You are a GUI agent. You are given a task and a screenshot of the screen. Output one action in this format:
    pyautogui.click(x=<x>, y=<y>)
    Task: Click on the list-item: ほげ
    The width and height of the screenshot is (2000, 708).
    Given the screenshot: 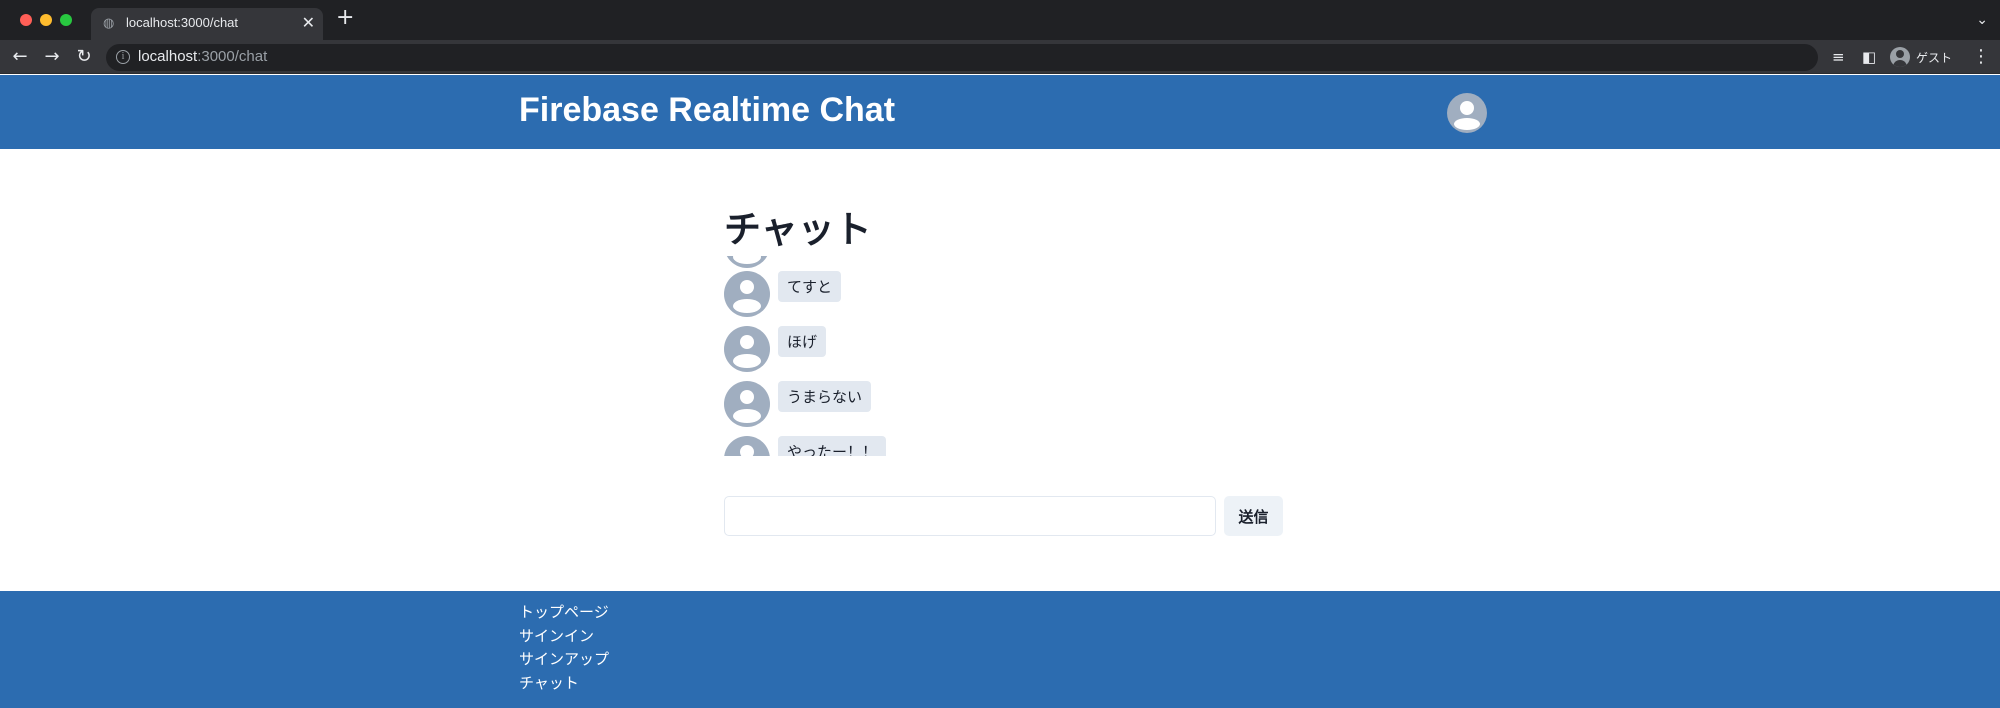 What is the action you would take?
    pyautogui.click(x=1004, y=349)
    